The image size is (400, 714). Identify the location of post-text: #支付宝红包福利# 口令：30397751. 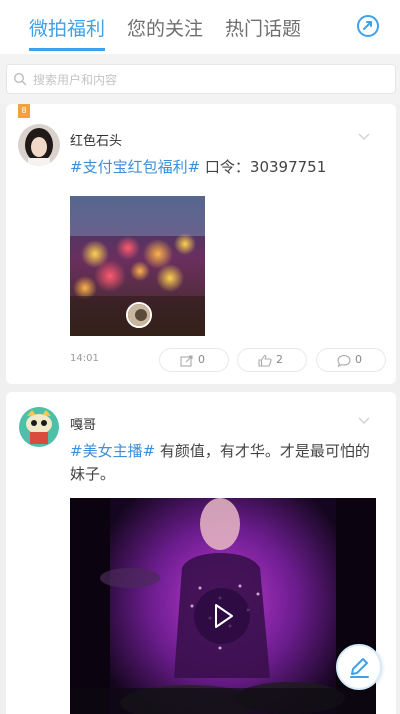
(225, 167).